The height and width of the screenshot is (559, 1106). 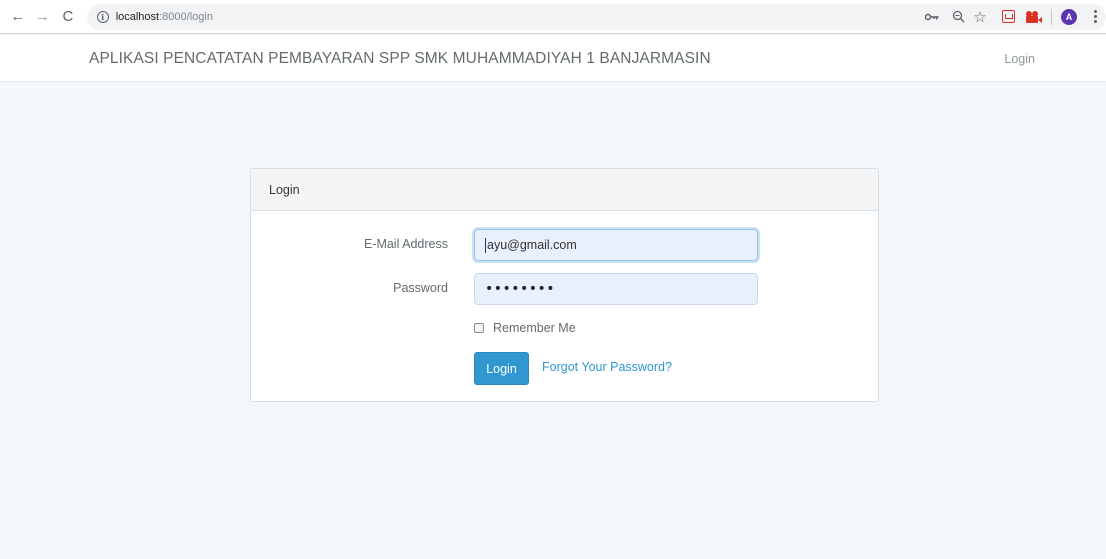 I want to click on url-host: localhost, so click(x=137, y=16).